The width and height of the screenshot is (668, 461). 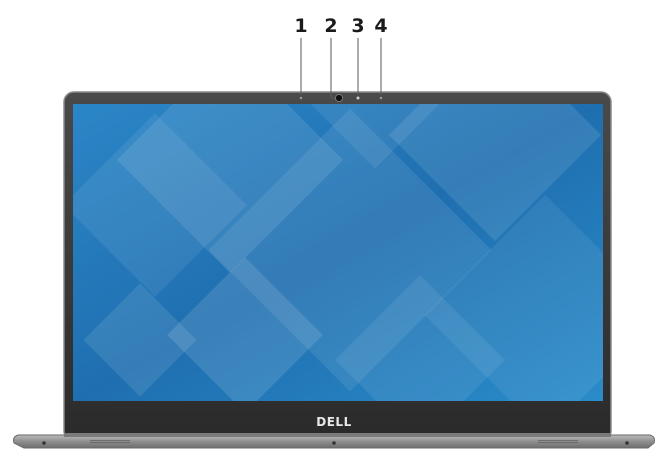 What do you see at coordinates (334, 443) in the screenshot?
I see `base-screw-center` at bounding box center [334, 443].